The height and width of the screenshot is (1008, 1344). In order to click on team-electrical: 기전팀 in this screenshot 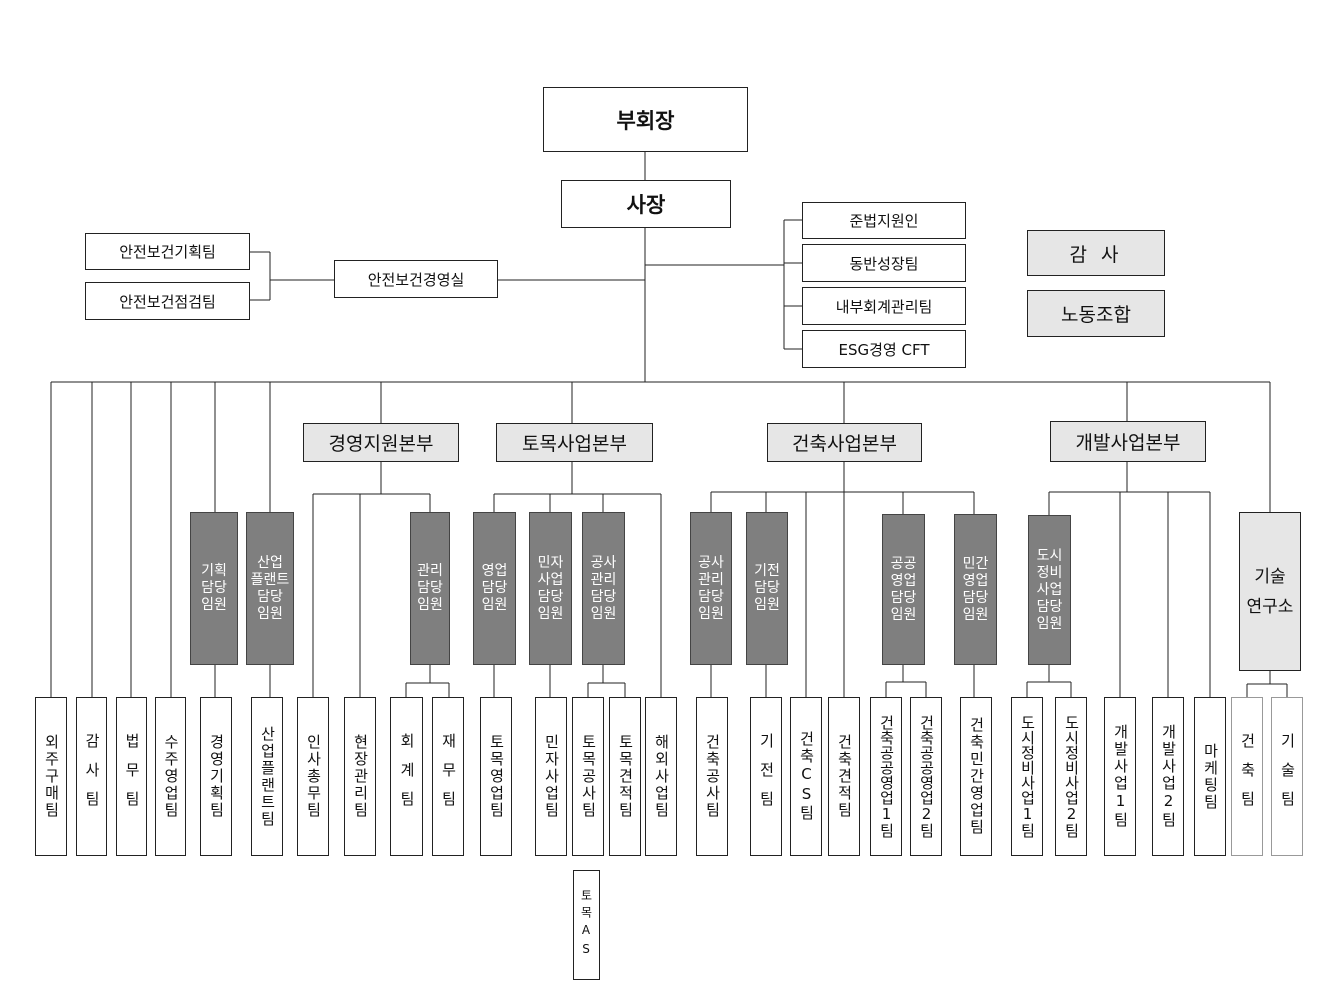, I will do `click(766, 776)`.